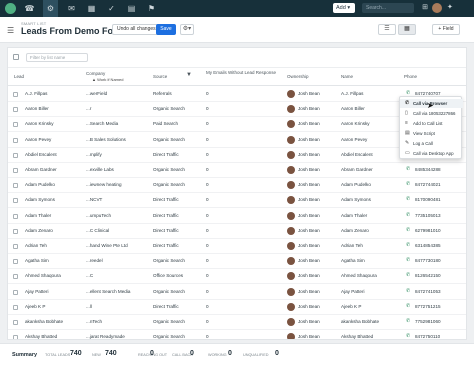 The image size is (474, 365). I want to click on lead-name-cell: Adam Pudelko, so click(40, 185).